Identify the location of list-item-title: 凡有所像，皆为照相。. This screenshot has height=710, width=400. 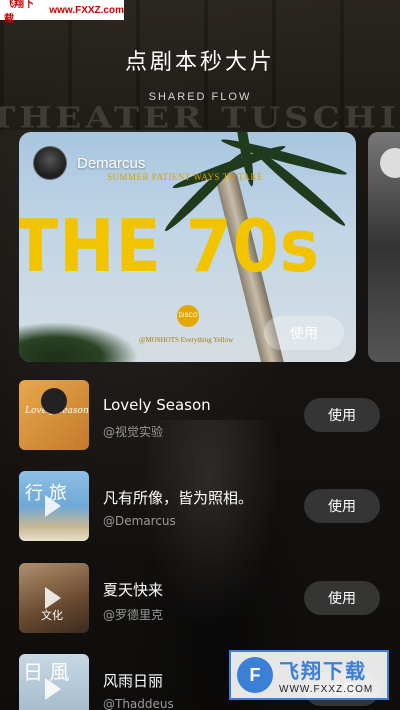
(178, 498).